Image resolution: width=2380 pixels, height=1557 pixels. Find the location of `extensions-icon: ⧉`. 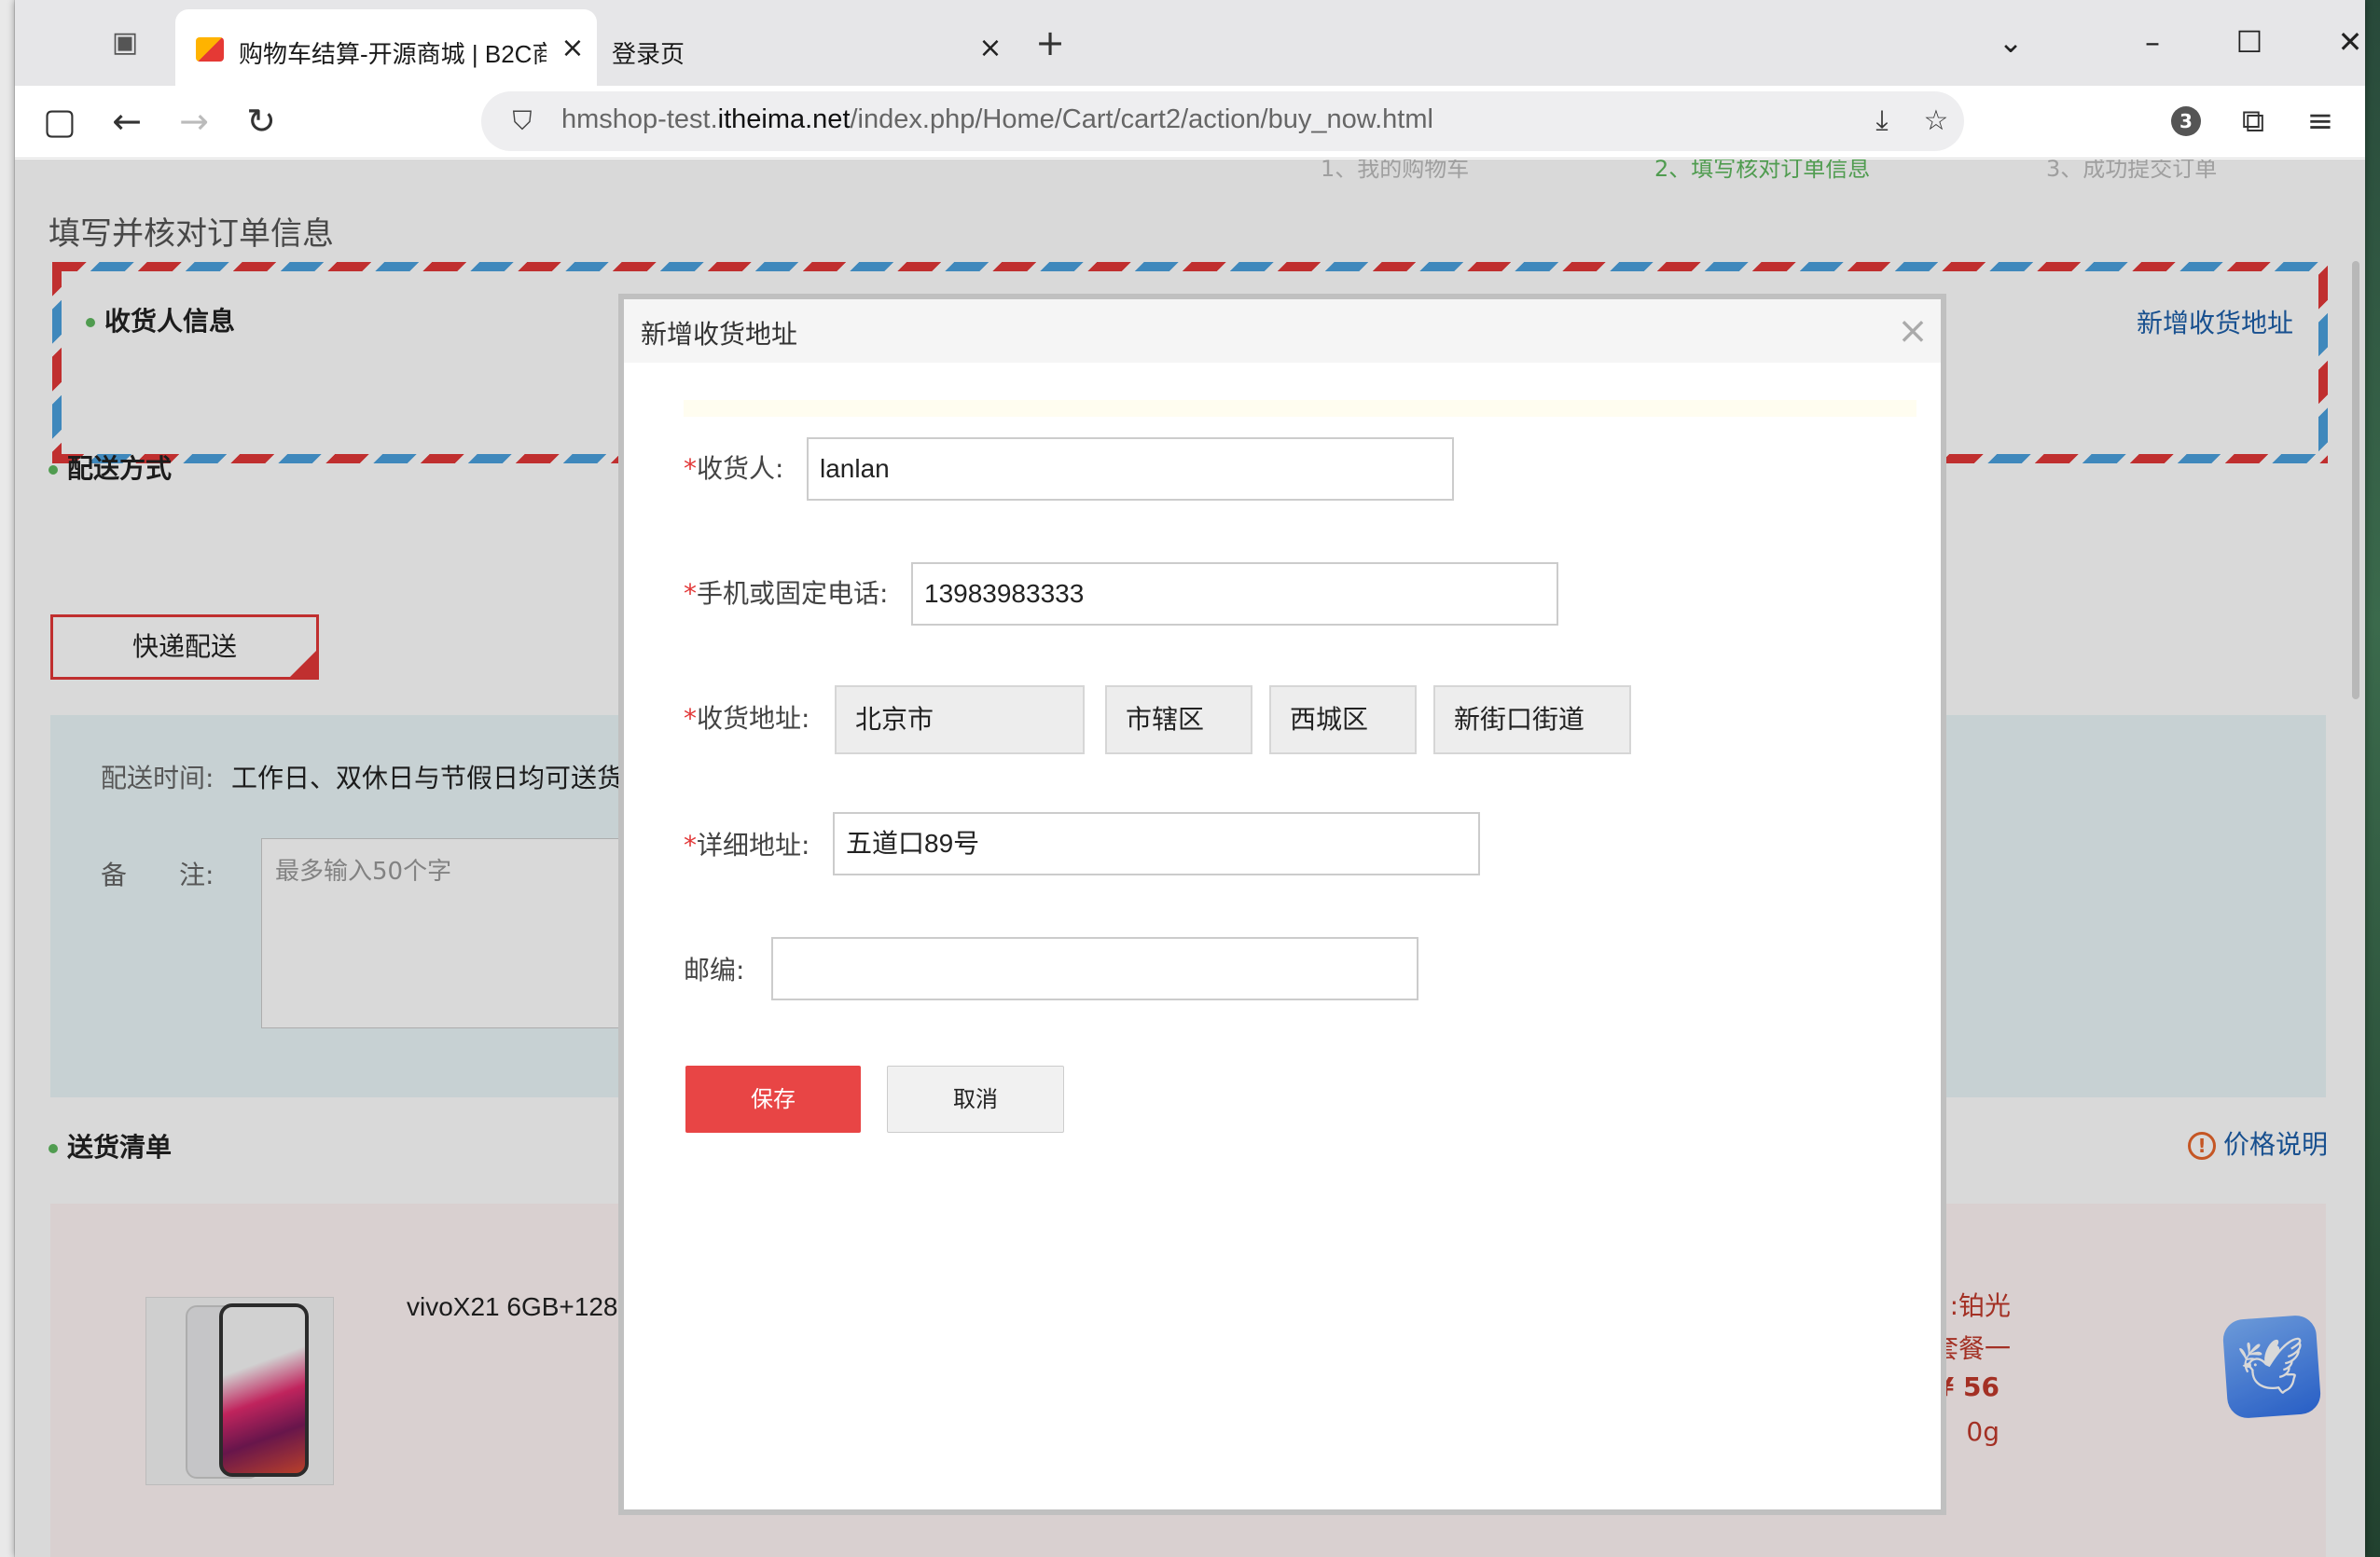

extensions-icon: ⧉ is located at coordinates (2253, 121).